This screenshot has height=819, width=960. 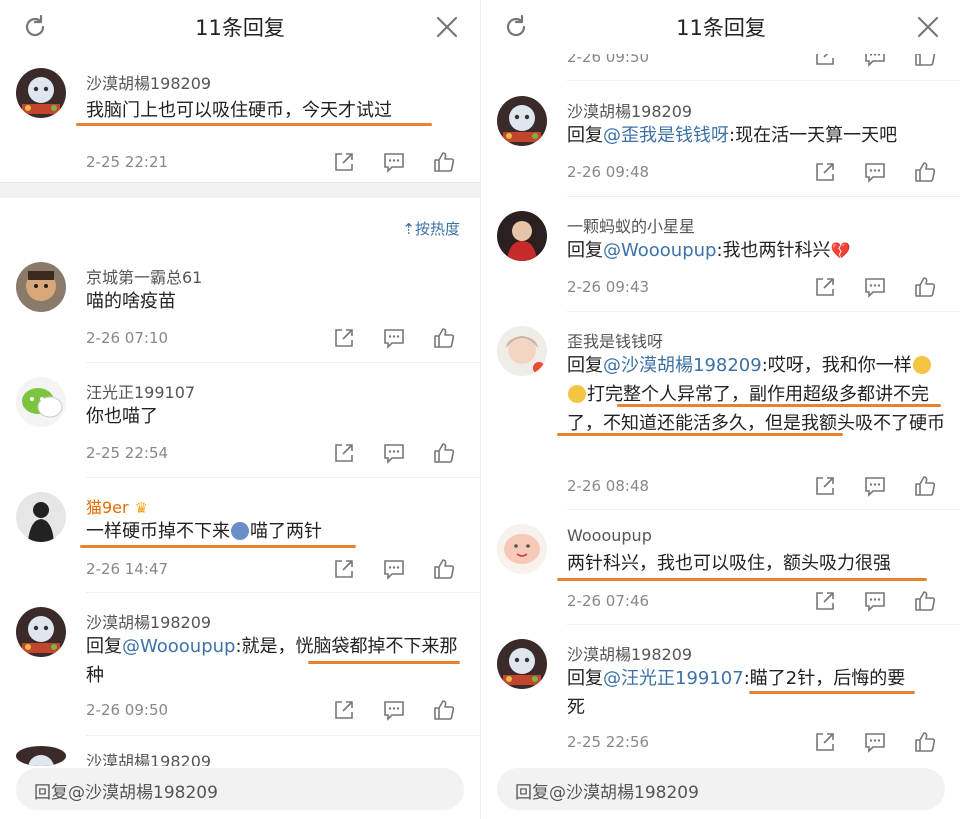 What do you see at coordinates (836, 365) in the screenshot?
I see `text-part: :哎呀，我和你一样` at bounding box center [836, 365].